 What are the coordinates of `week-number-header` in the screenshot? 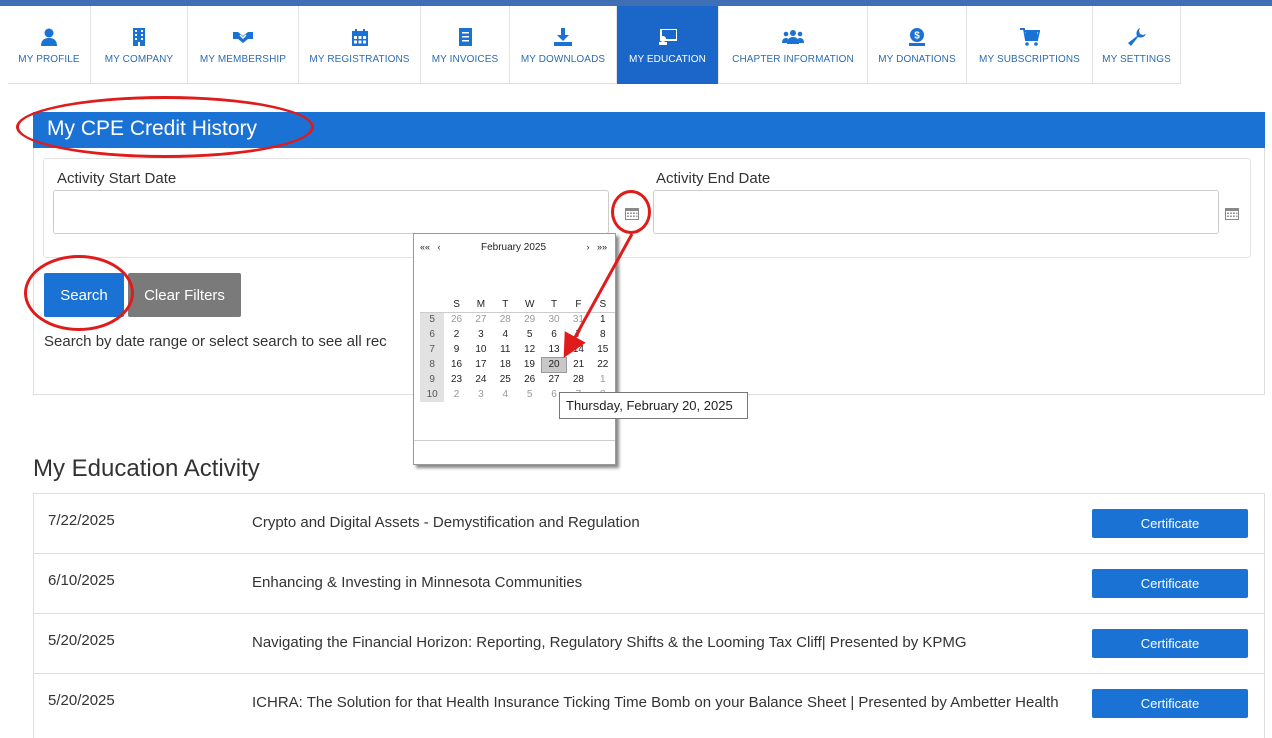 It's located at (432, 305).